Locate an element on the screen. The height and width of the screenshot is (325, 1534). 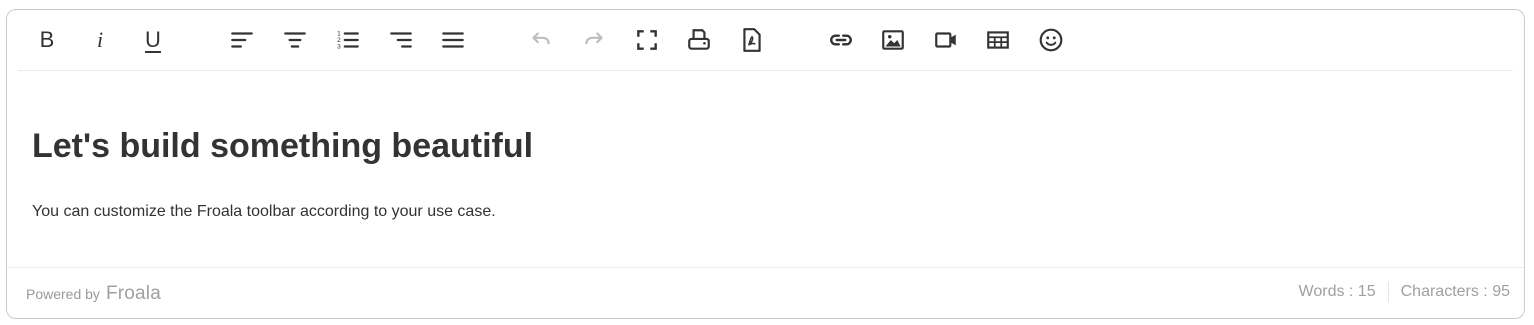
insert-link-button is located at coordinates (841, 40).